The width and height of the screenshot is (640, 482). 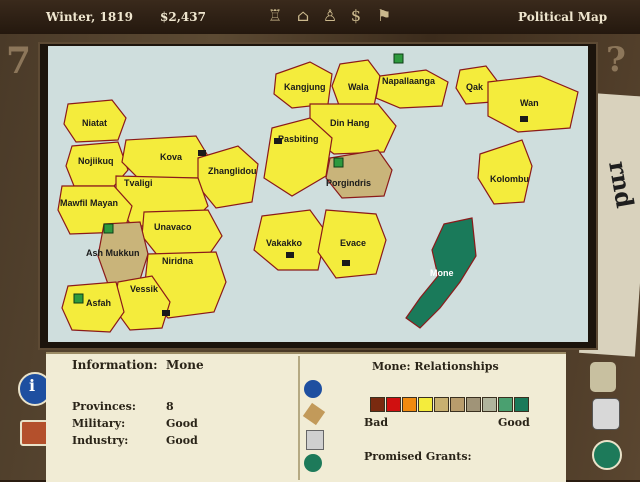 I want to click on help-icon: ?, so click(x=621, y=60).